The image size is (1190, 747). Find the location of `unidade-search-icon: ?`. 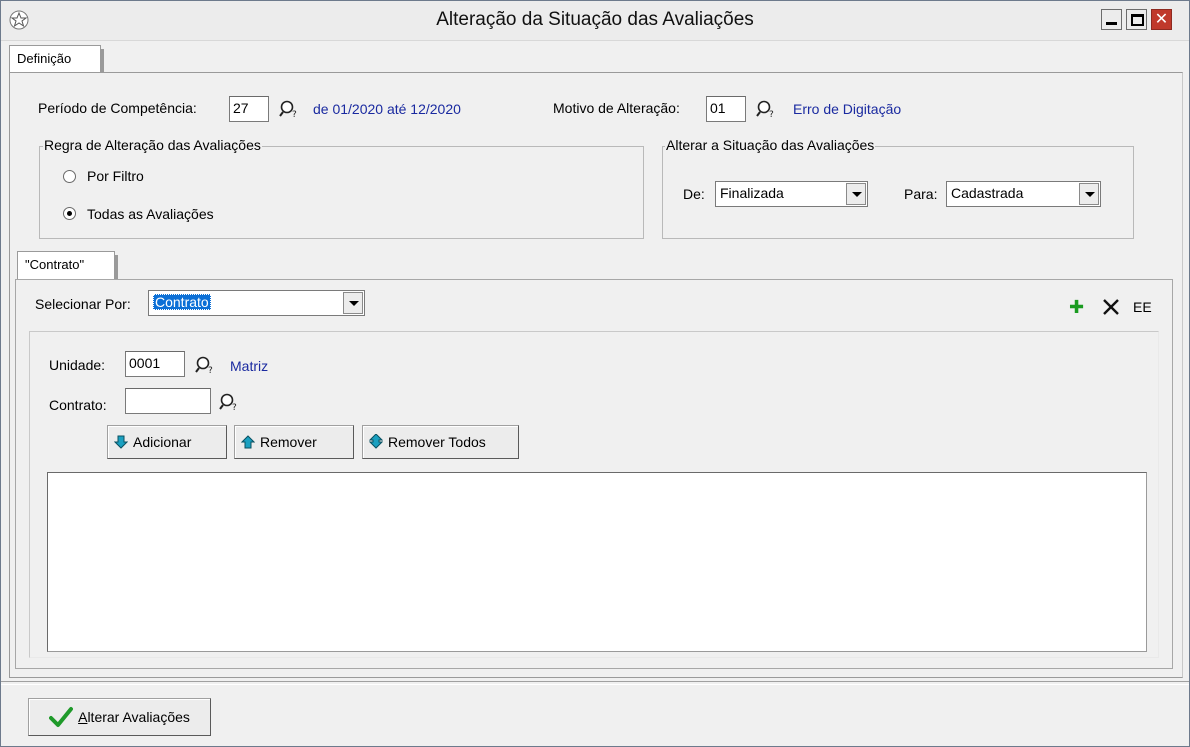

unidade-search-icon: ? is located at coordinates (205, 365).